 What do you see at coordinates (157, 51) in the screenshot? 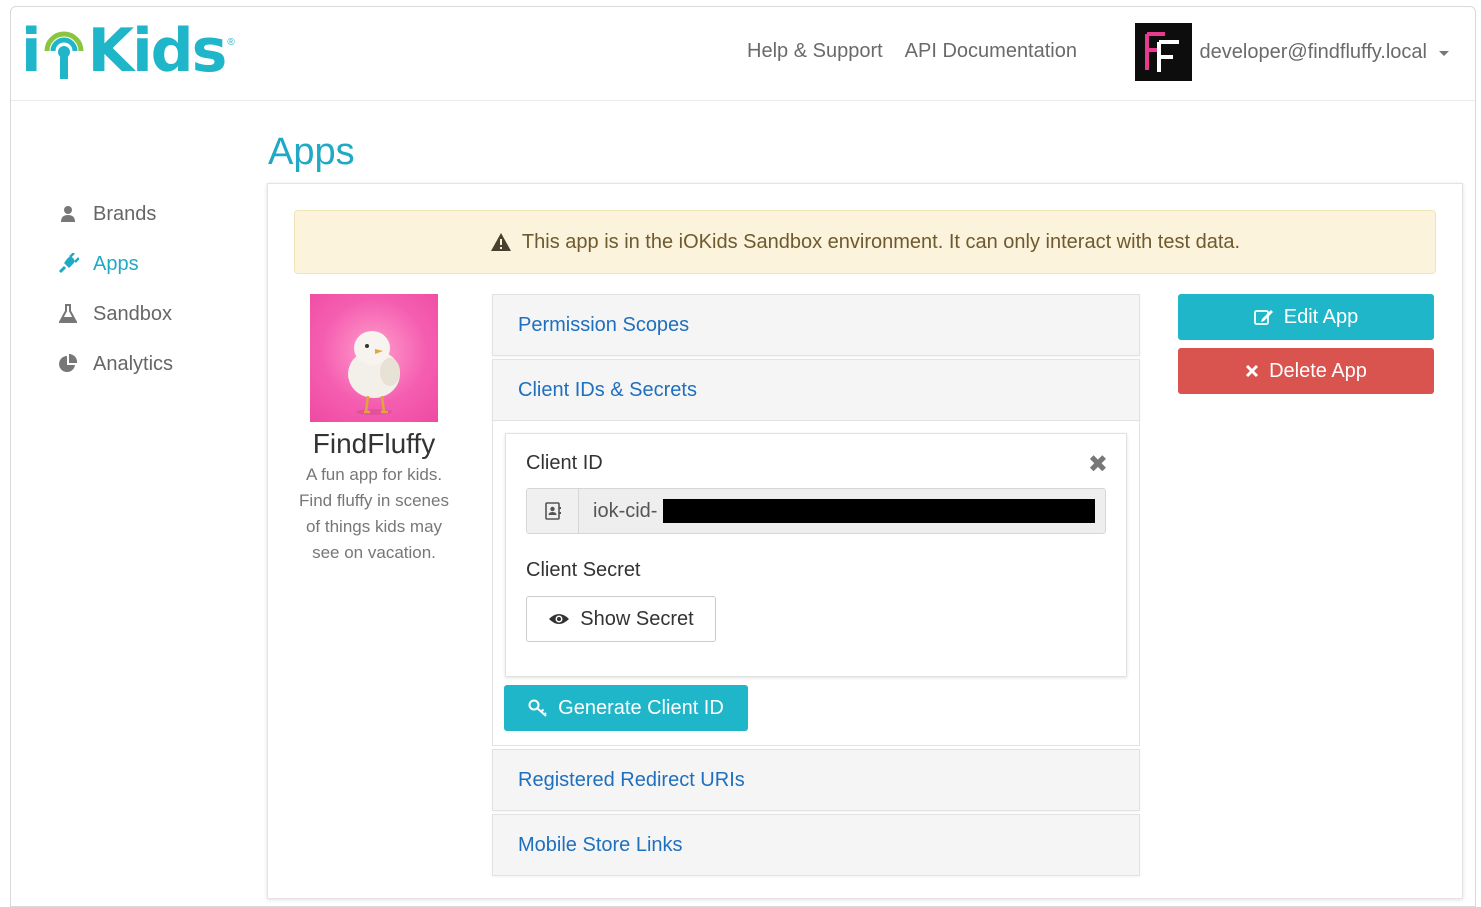
I see `logo-wordmark: Kids` at bounding box center [157, 51].